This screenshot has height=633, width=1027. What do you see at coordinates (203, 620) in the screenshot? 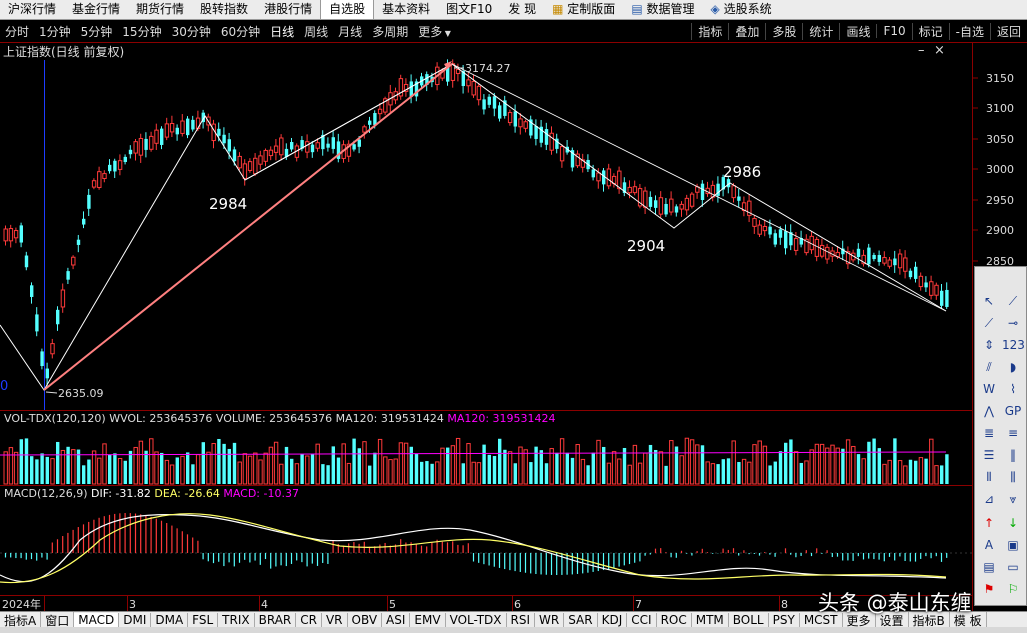
I see `tab-fsl: FSL` at bounding box center [203, 620].